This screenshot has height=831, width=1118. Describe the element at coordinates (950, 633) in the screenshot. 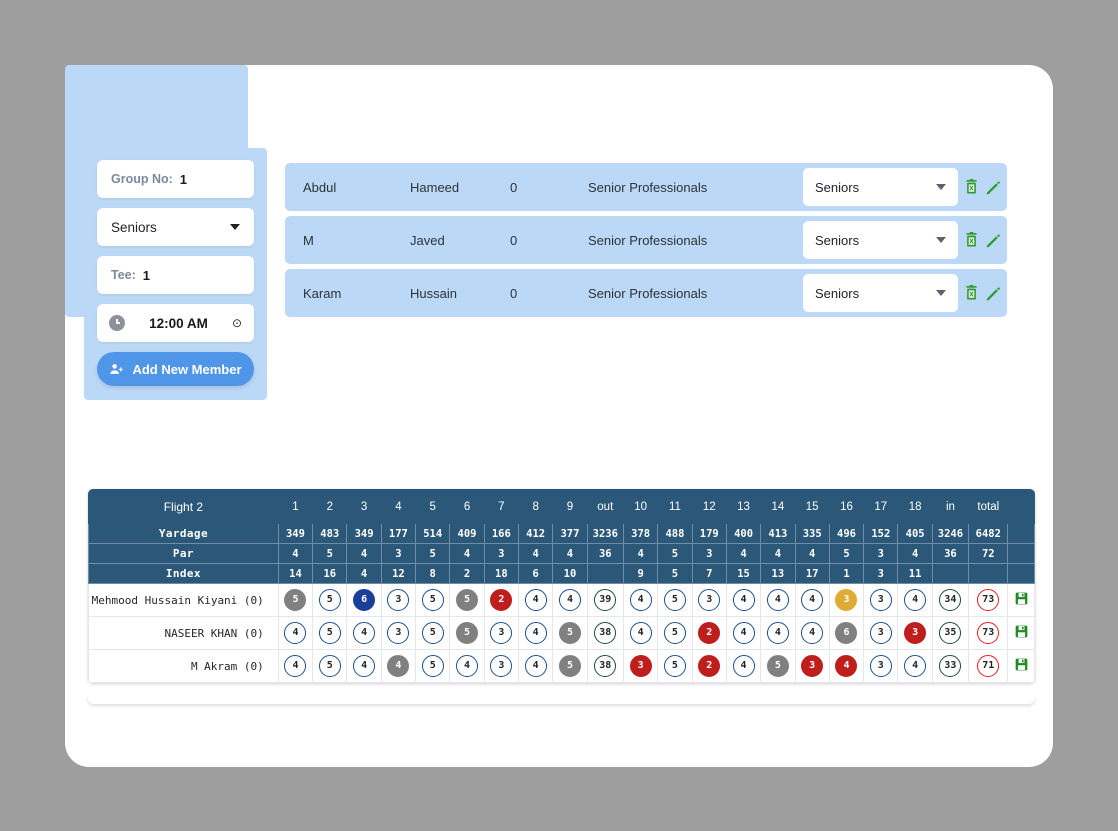

I see `score-cell: 35` at that location.